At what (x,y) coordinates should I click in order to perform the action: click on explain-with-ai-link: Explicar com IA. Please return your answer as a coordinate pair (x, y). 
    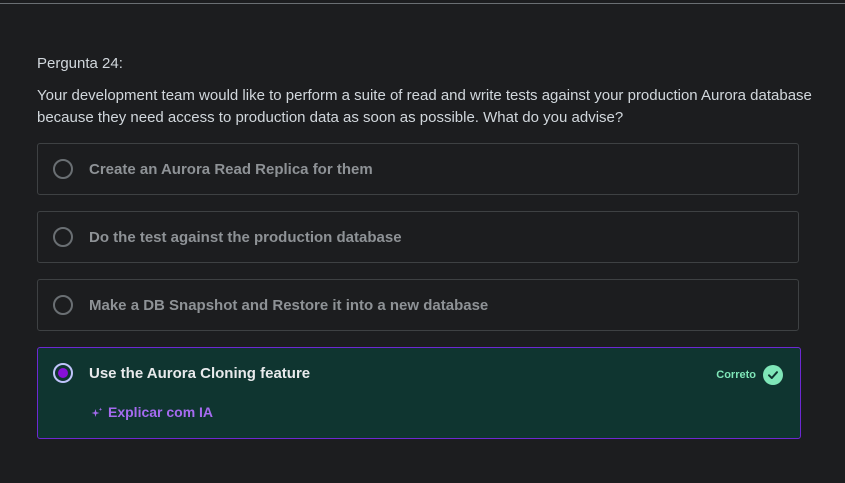
    Looking at the image, I should click on (152, 412).